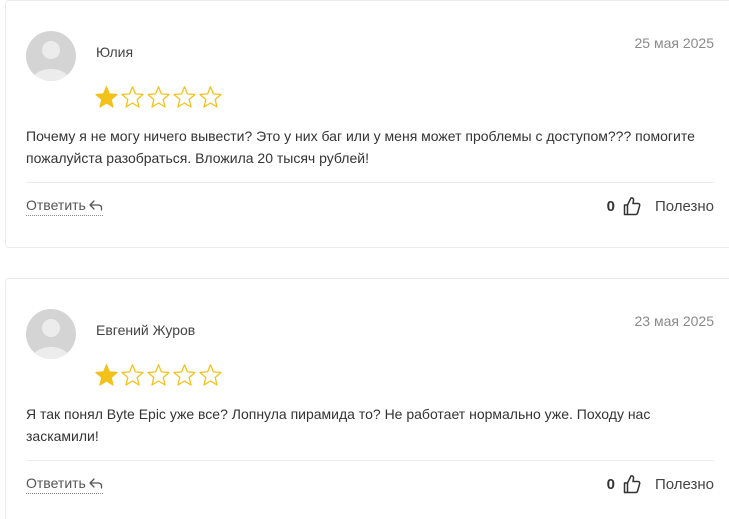 The image size is (729, 519). What do you see at coordinates (674, 43) in the screenshot?
I see `review-date: 25 мая 2025` at bounding box center [674, 43].